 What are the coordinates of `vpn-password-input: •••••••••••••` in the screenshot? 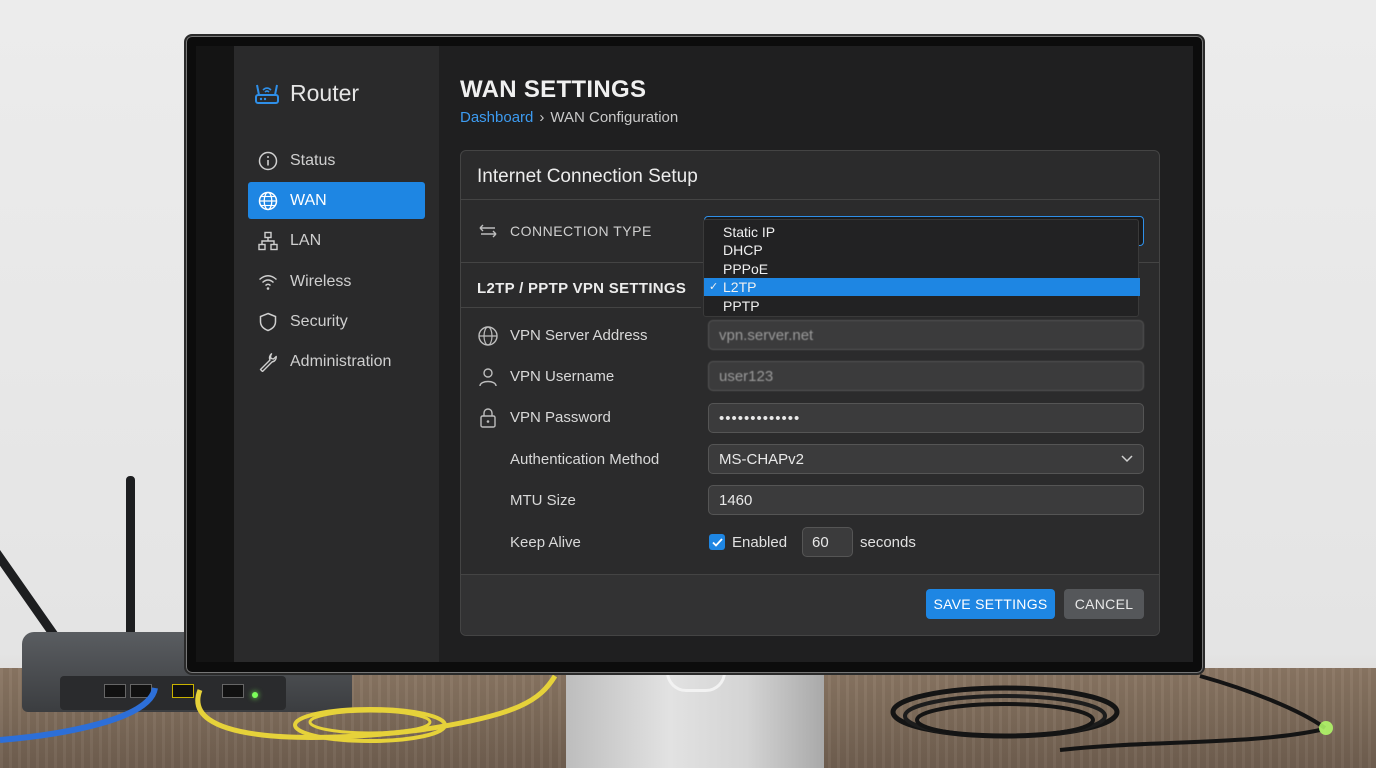 It's located at (926, 418).